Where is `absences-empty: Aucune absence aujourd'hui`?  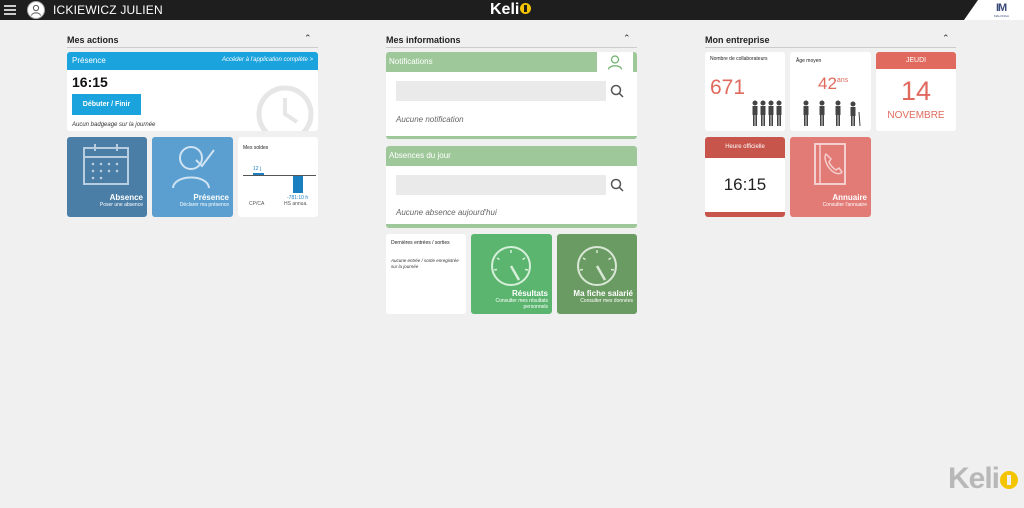
absences-empty: Aucune absence aujourd'hui is located at coordinates (446, 212).